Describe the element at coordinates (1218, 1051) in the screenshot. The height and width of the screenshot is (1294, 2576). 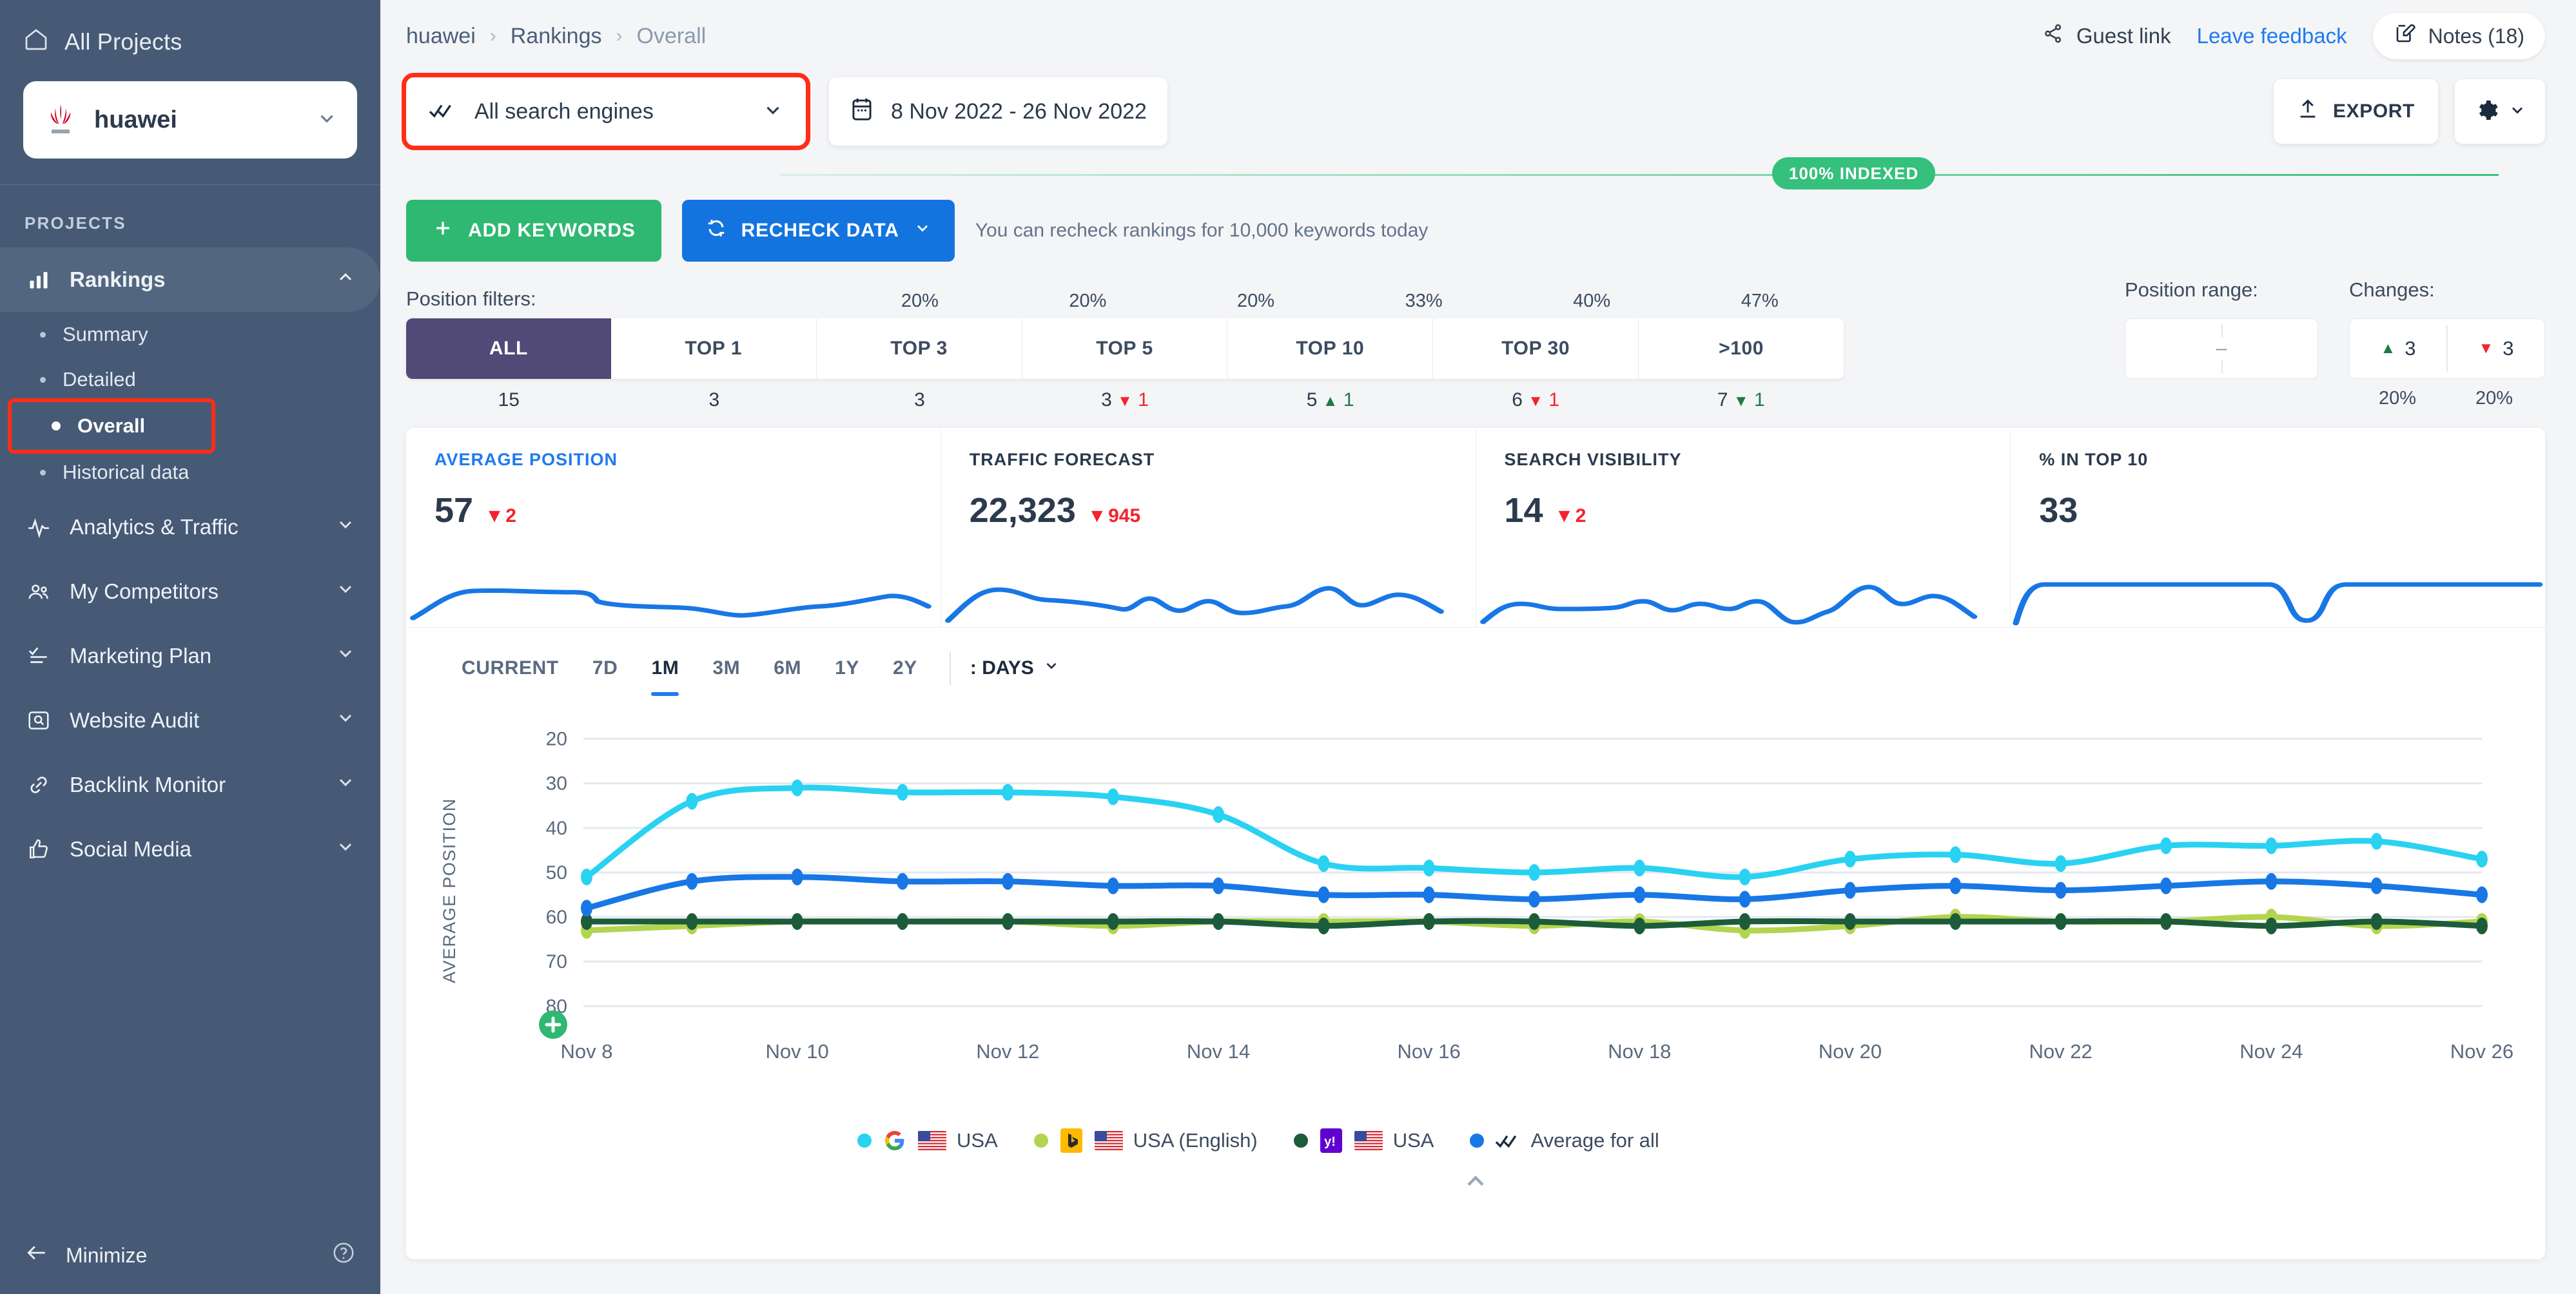
I see `x-tick-label: Nov 14` at that location.